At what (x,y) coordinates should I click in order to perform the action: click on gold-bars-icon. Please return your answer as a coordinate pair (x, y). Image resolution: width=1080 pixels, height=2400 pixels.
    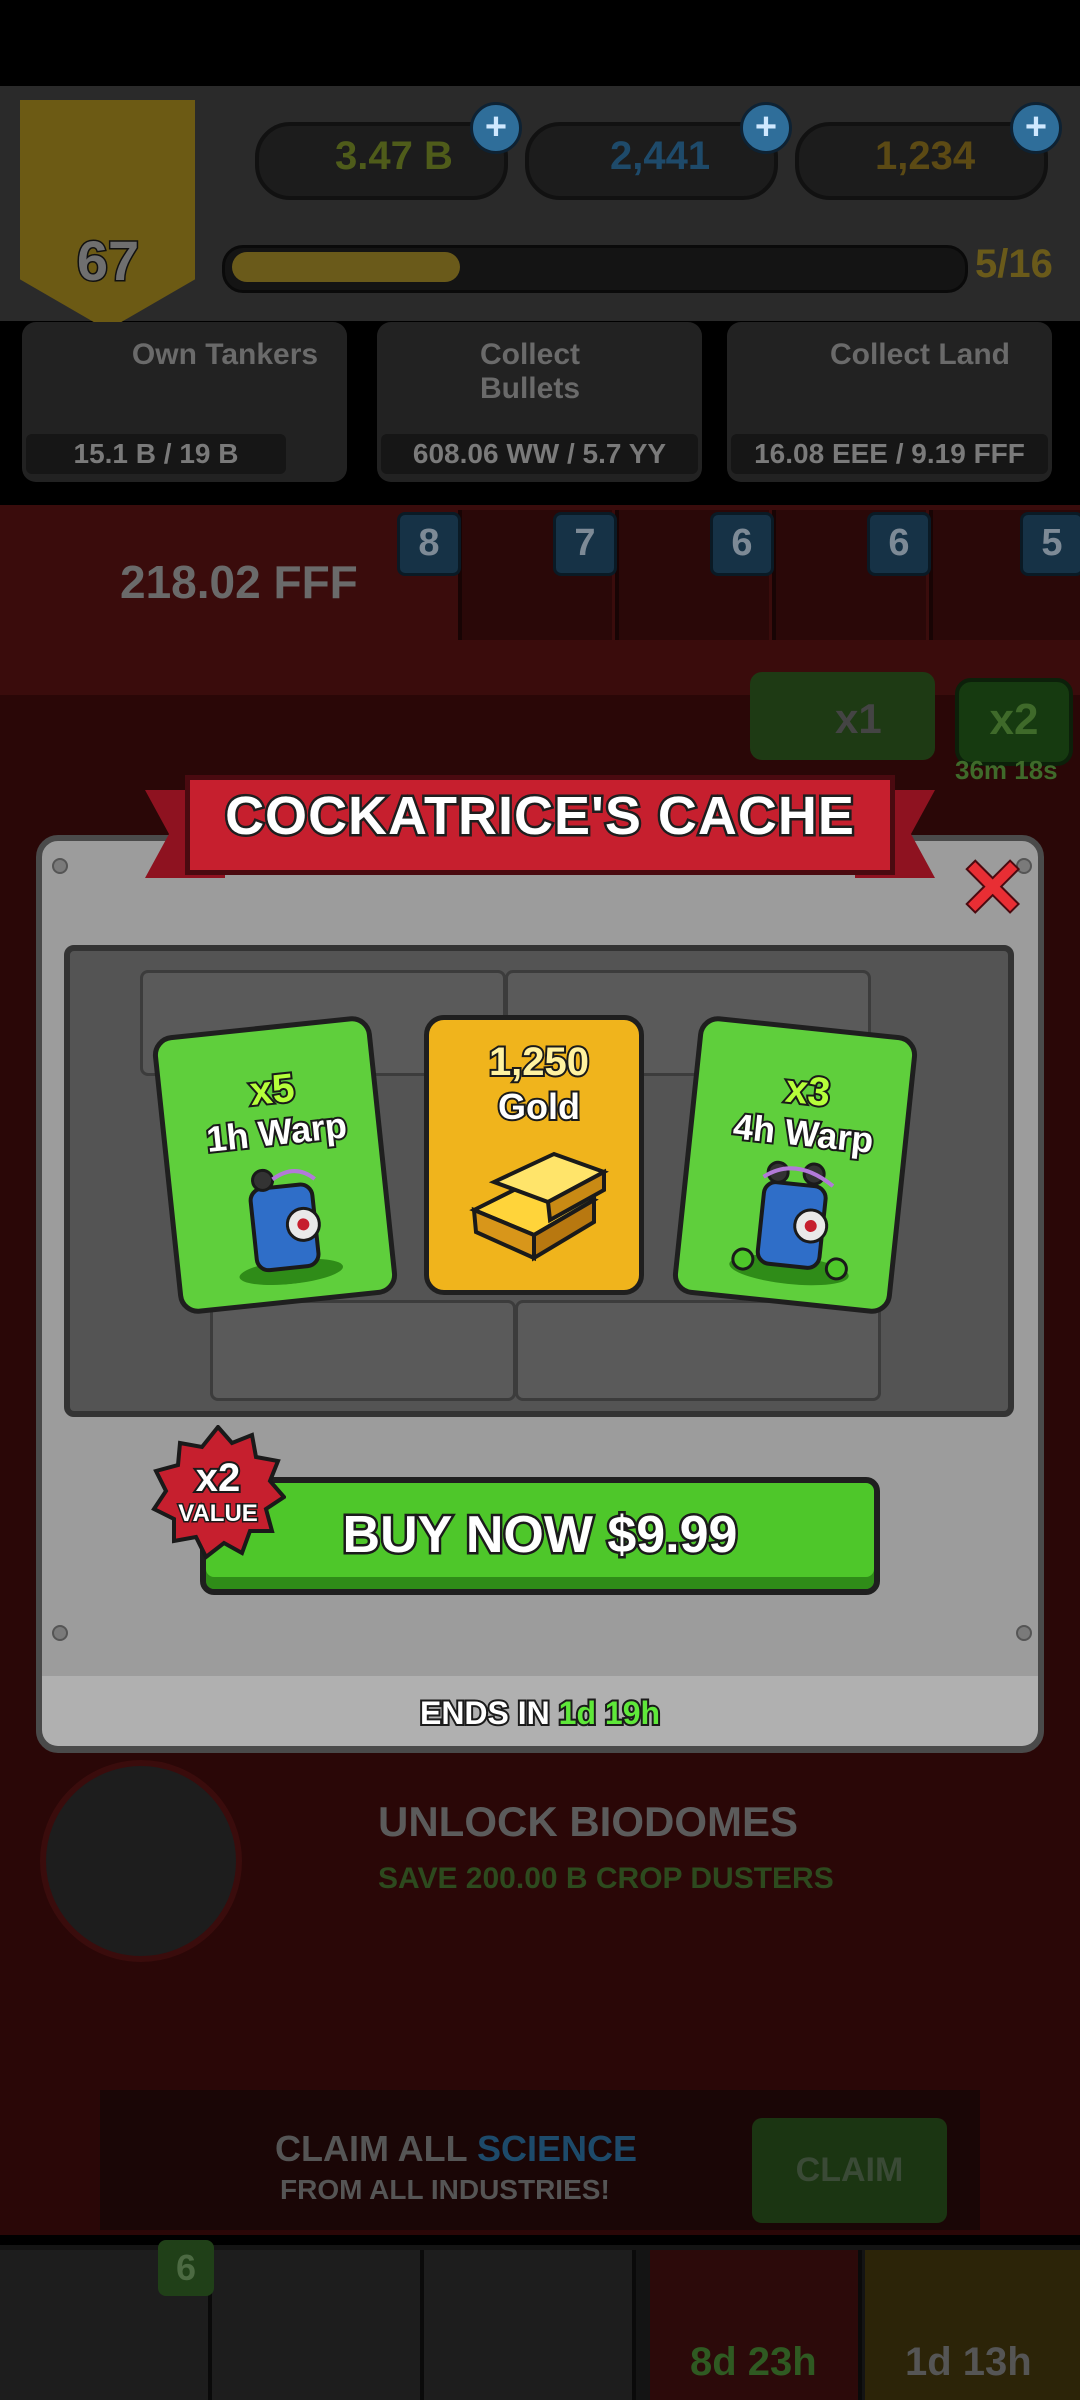
    Looking at the image, I should click on (539, 1206).